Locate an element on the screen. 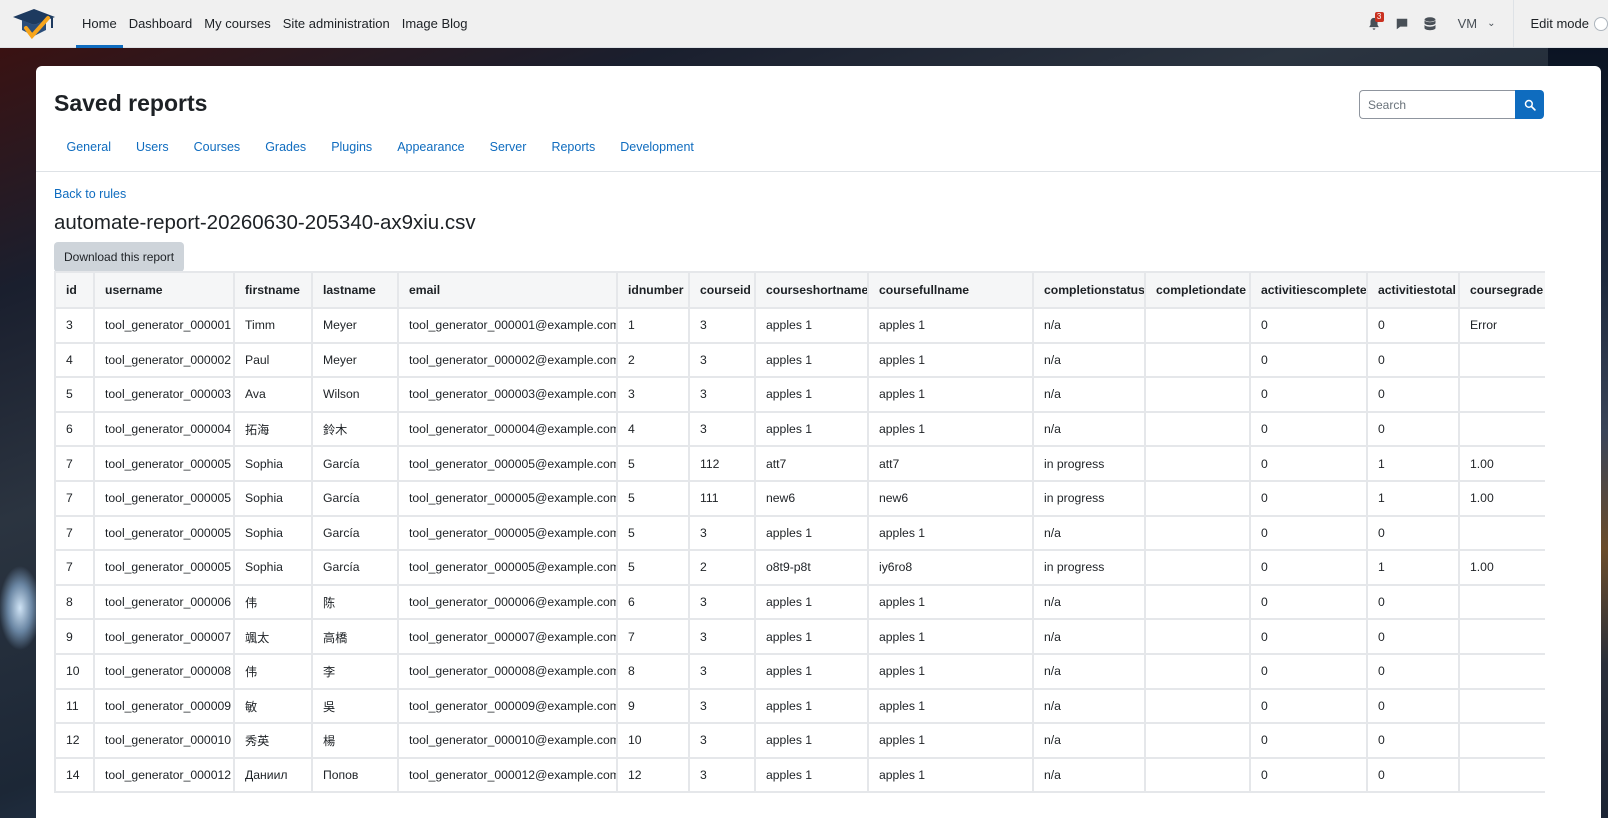  table-cell-firstname: Paul is located at coordinates (273, 360).